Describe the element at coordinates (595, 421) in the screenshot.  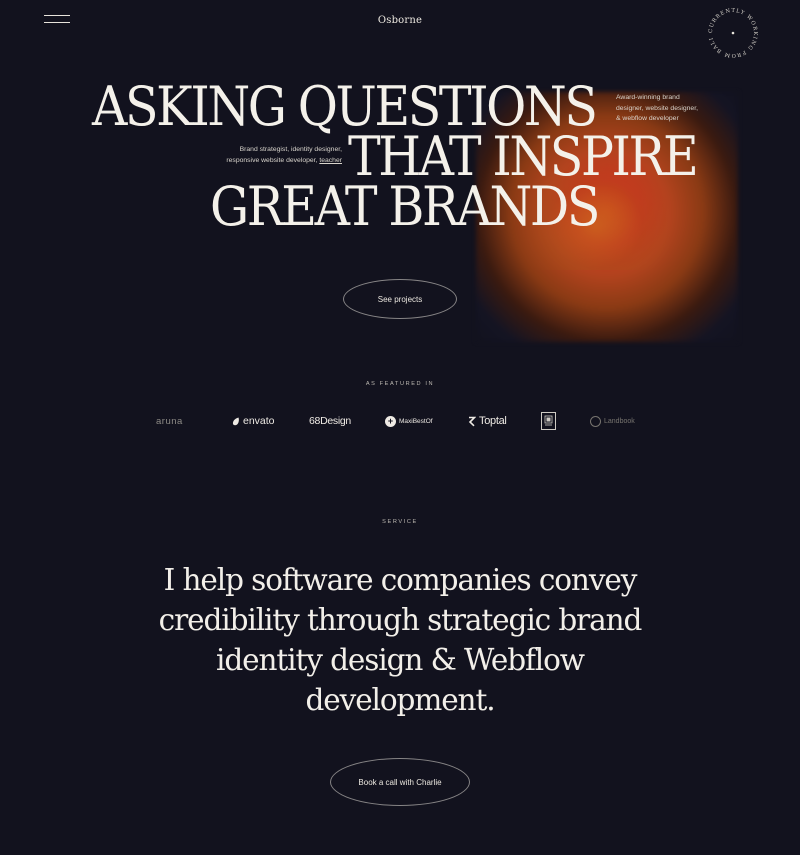
I see `landbook-icon` at that location.